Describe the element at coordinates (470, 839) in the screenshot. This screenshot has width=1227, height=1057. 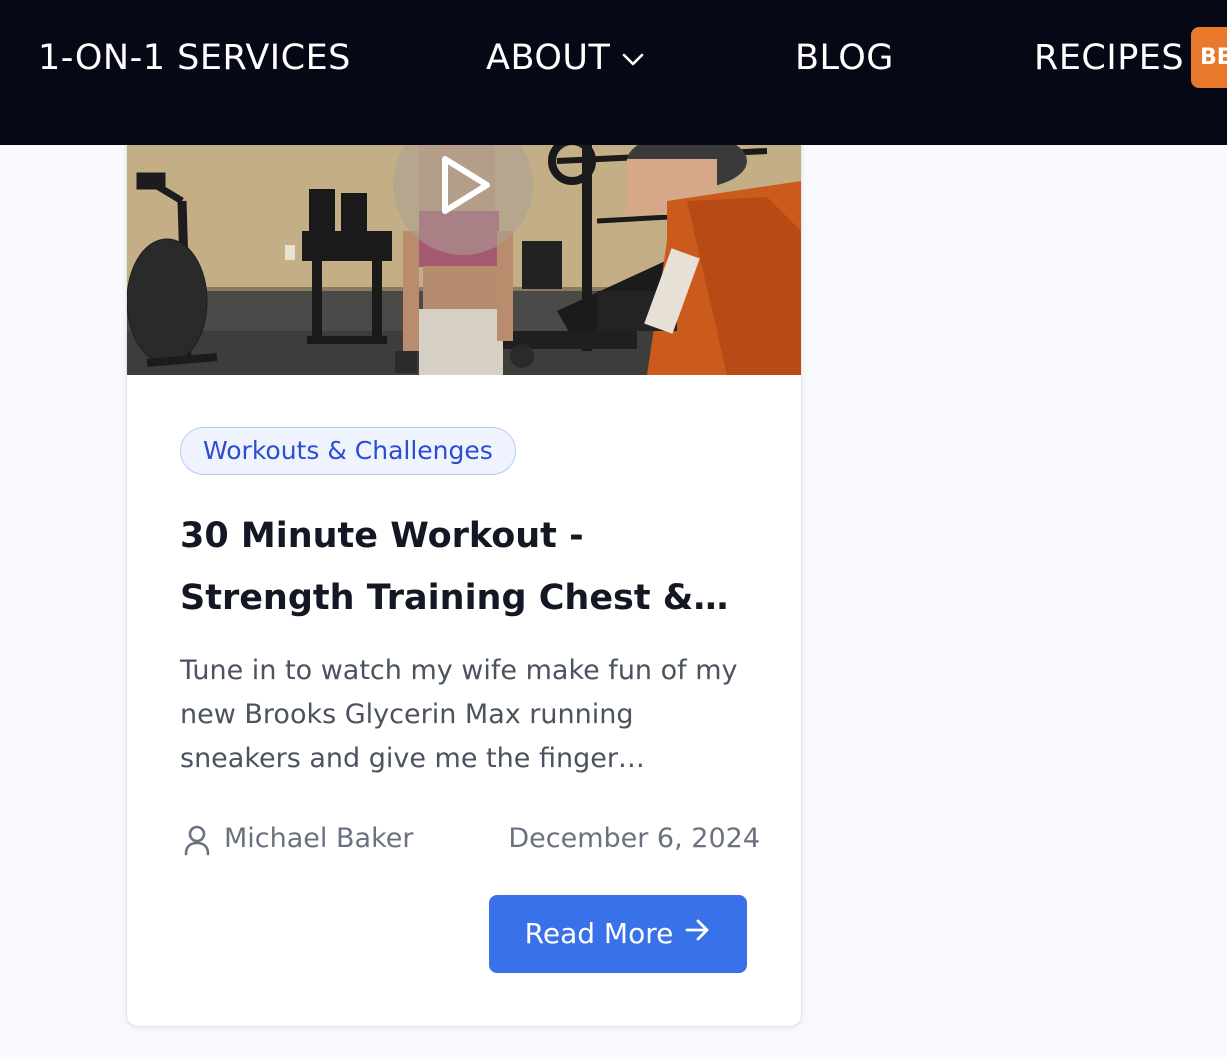
I see `post-meta: Michael Baker December 6, 2024` at that location.